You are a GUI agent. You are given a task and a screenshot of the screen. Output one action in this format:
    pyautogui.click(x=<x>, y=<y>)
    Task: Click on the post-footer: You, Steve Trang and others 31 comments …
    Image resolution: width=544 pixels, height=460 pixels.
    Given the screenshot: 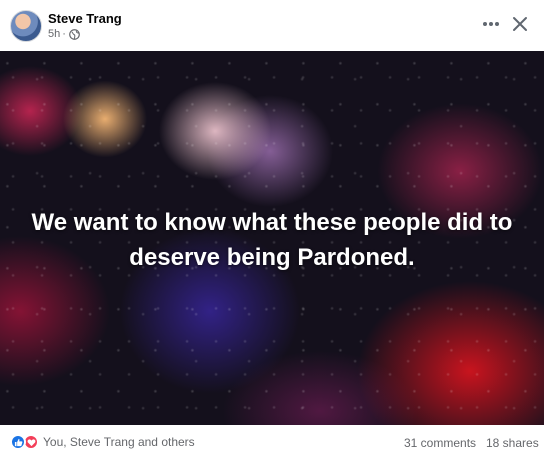 What is the action you would take?
    pyautogui.click(x=272, y=442)
    